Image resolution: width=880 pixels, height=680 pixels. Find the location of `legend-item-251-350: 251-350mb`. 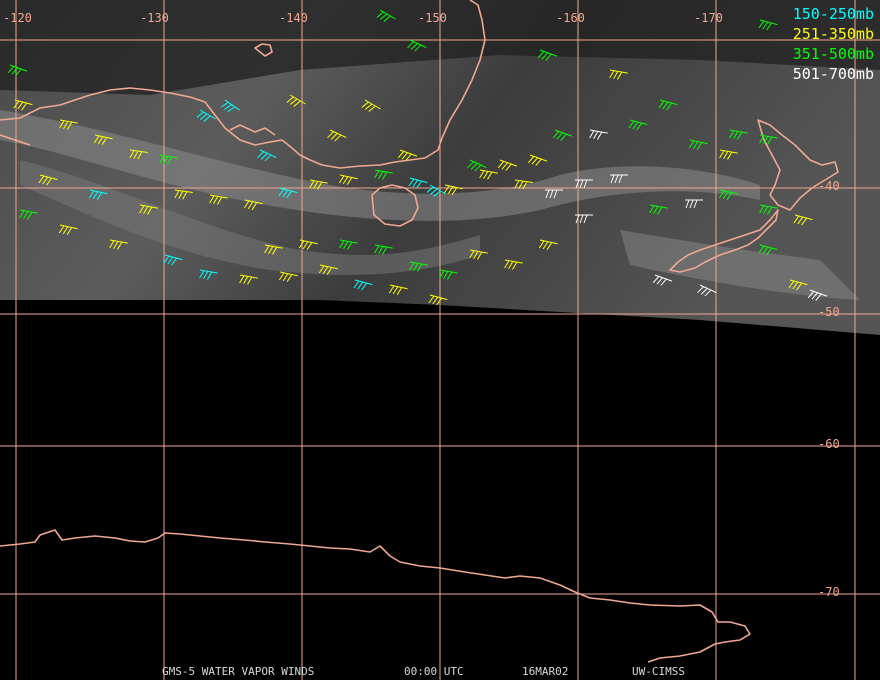

legend-item-251-350: 251-350mb is located at coordinates (833, 34).